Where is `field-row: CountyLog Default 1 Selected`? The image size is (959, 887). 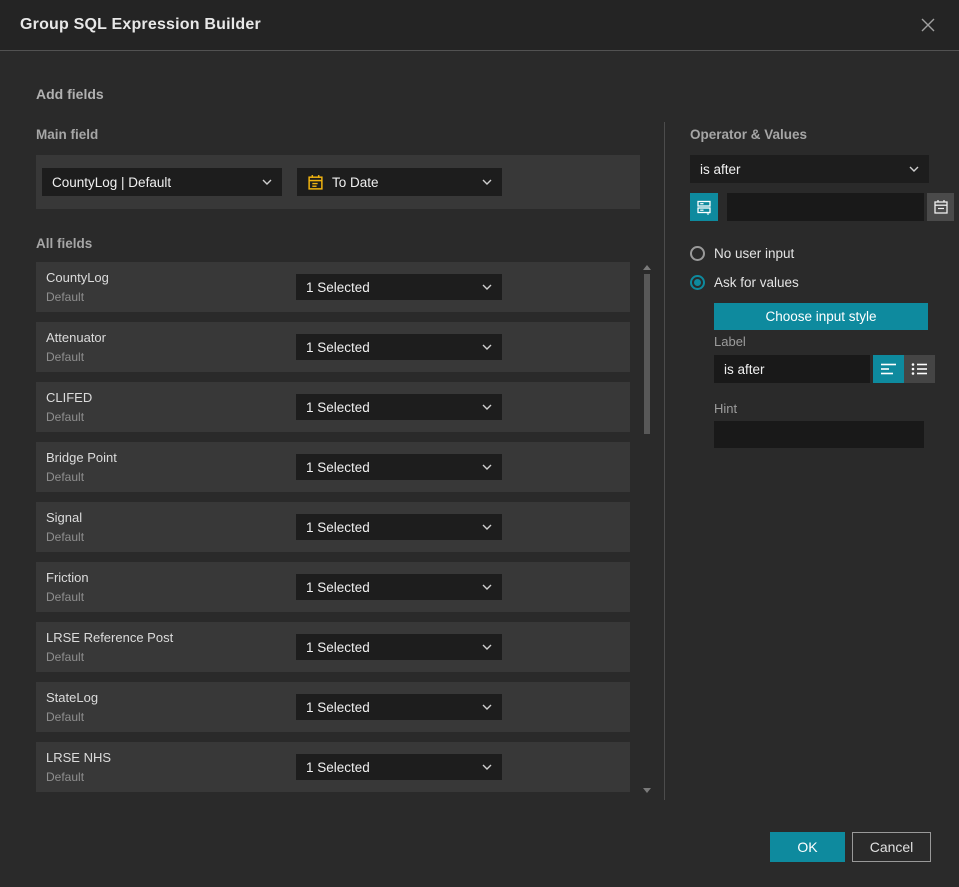 field-row: CountyLog Default 1 Selected is located at coordinates (333, 287).